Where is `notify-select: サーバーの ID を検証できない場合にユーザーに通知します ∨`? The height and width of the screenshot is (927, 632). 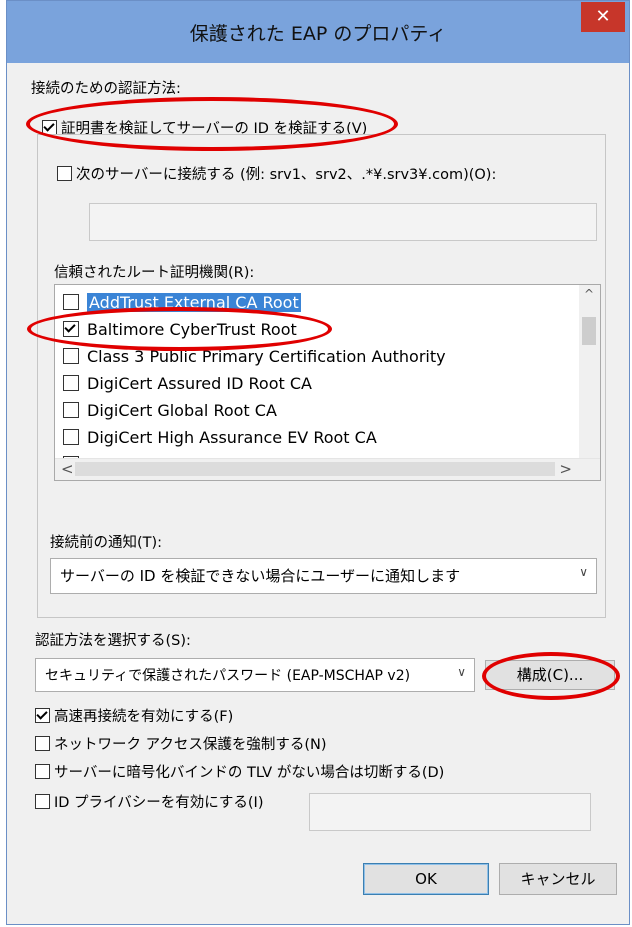 notify-select: サーバーの ID を検証できない場合にユーザーに通知します ∨ is located at coordinates (323, 576).